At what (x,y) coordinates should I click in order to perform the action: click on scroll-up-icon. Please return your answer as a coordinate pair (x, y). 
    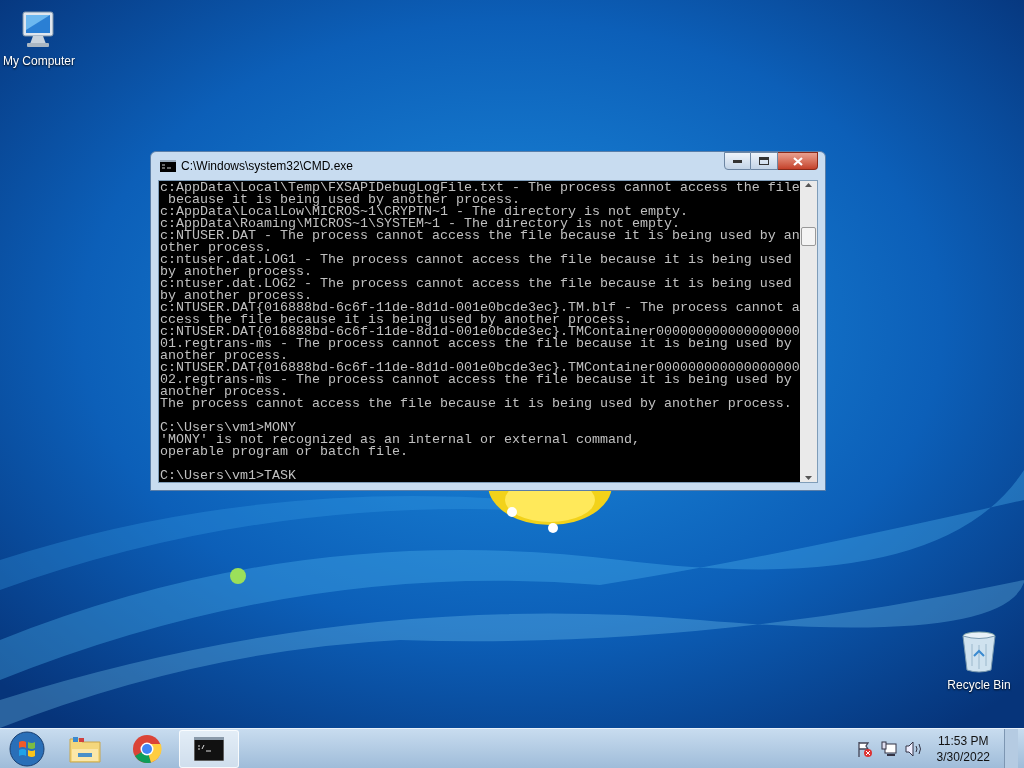
    Looking at the image, I should click on (808, 185).